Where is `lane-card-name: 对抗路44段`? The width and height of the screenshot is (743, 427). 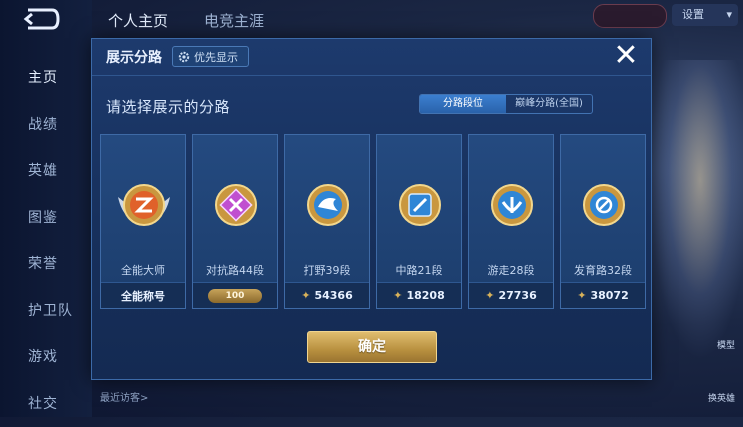 lane-card-name: 对抗路44段 is located at coordinates (235, 270).